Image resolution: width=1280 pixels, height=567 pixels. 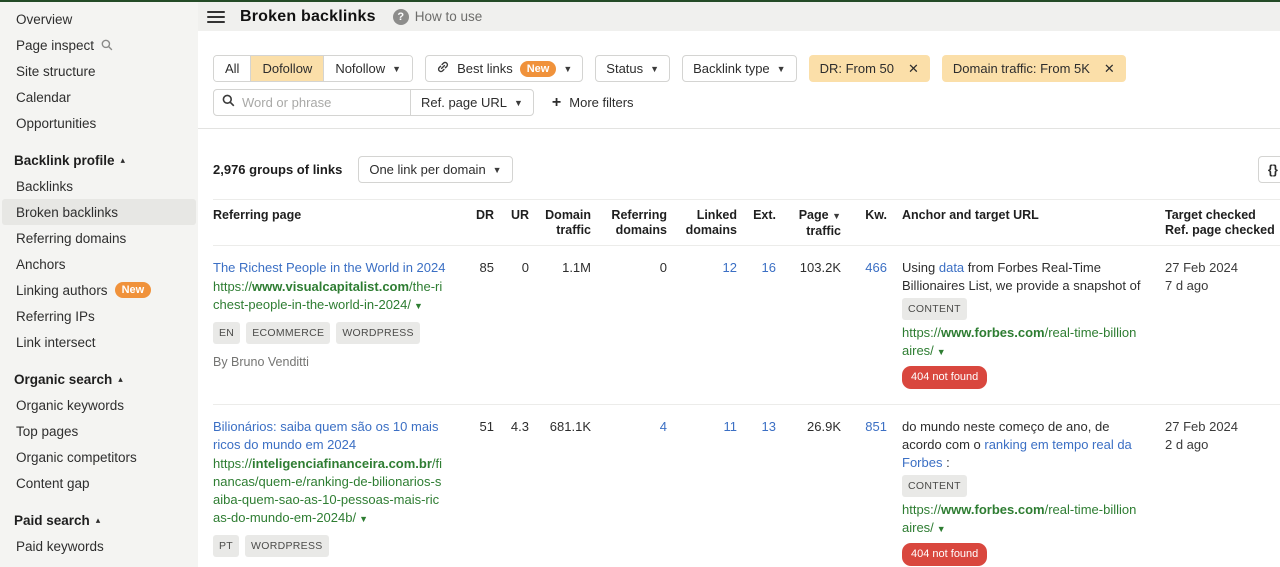 I want to click on keywords-link: 851, so click(x=864, y=492).